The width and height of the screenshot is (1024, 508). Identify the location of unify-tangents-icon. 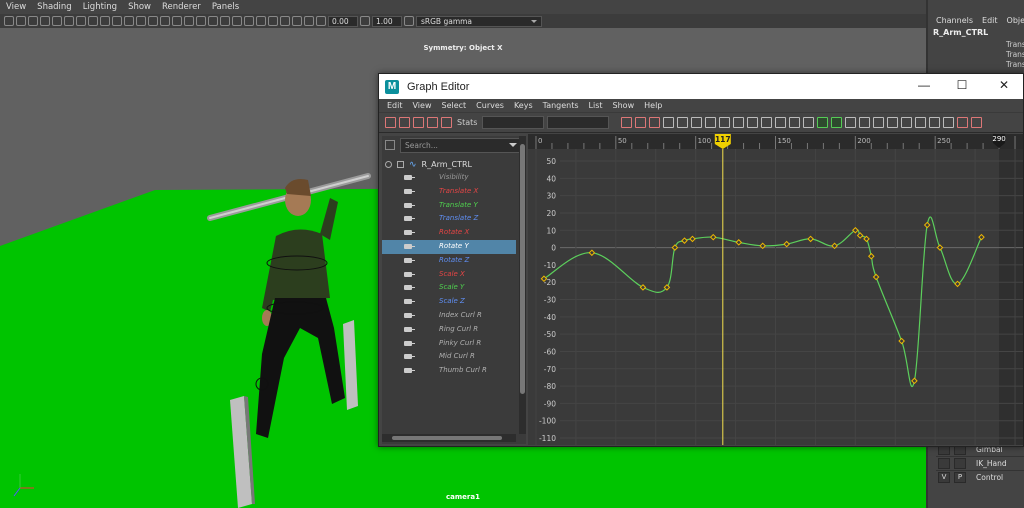
(781, 122).